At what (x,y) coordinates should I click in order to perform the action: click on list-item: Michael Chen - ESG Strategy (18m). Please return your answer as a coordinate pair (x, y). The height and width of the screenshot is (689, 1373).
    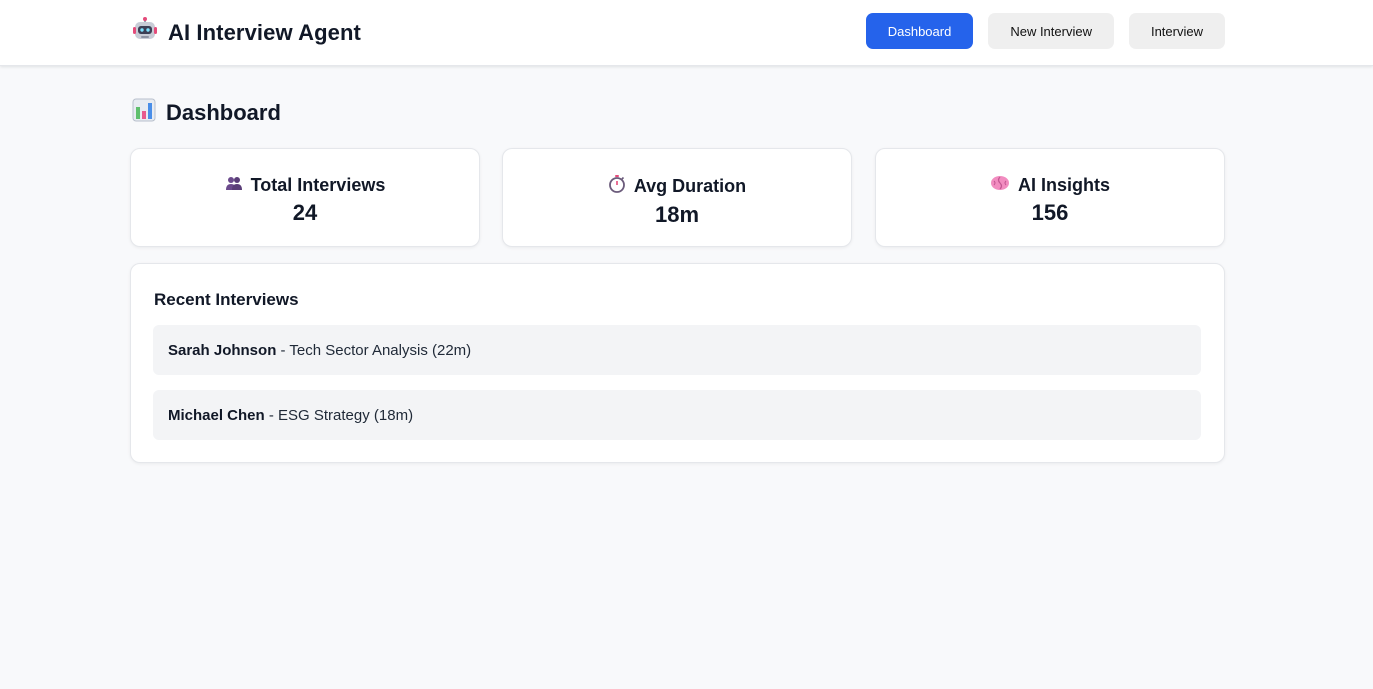
    Looking at the image, I should click on (677, 415).